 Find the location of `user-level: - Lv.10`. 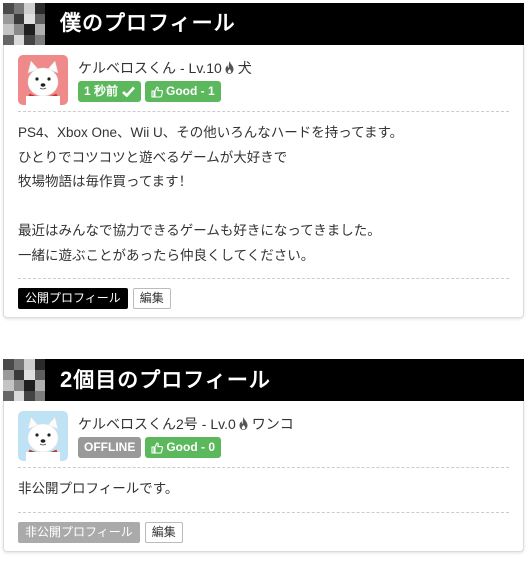

user-level: - Lv.10 is located at coordinates (201, 67).